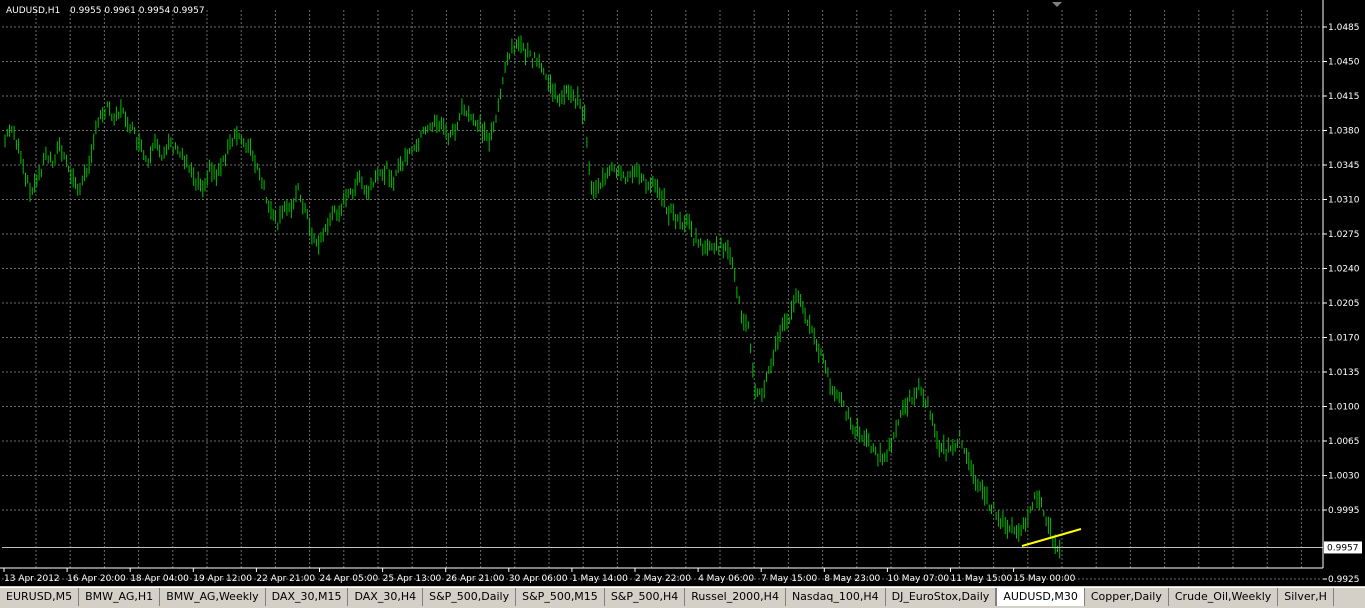  What do you see at coordinates (1344, 339) in the screenshot?
I see `y-tick-label: 1.0170` at bounding box center [1344, 339].